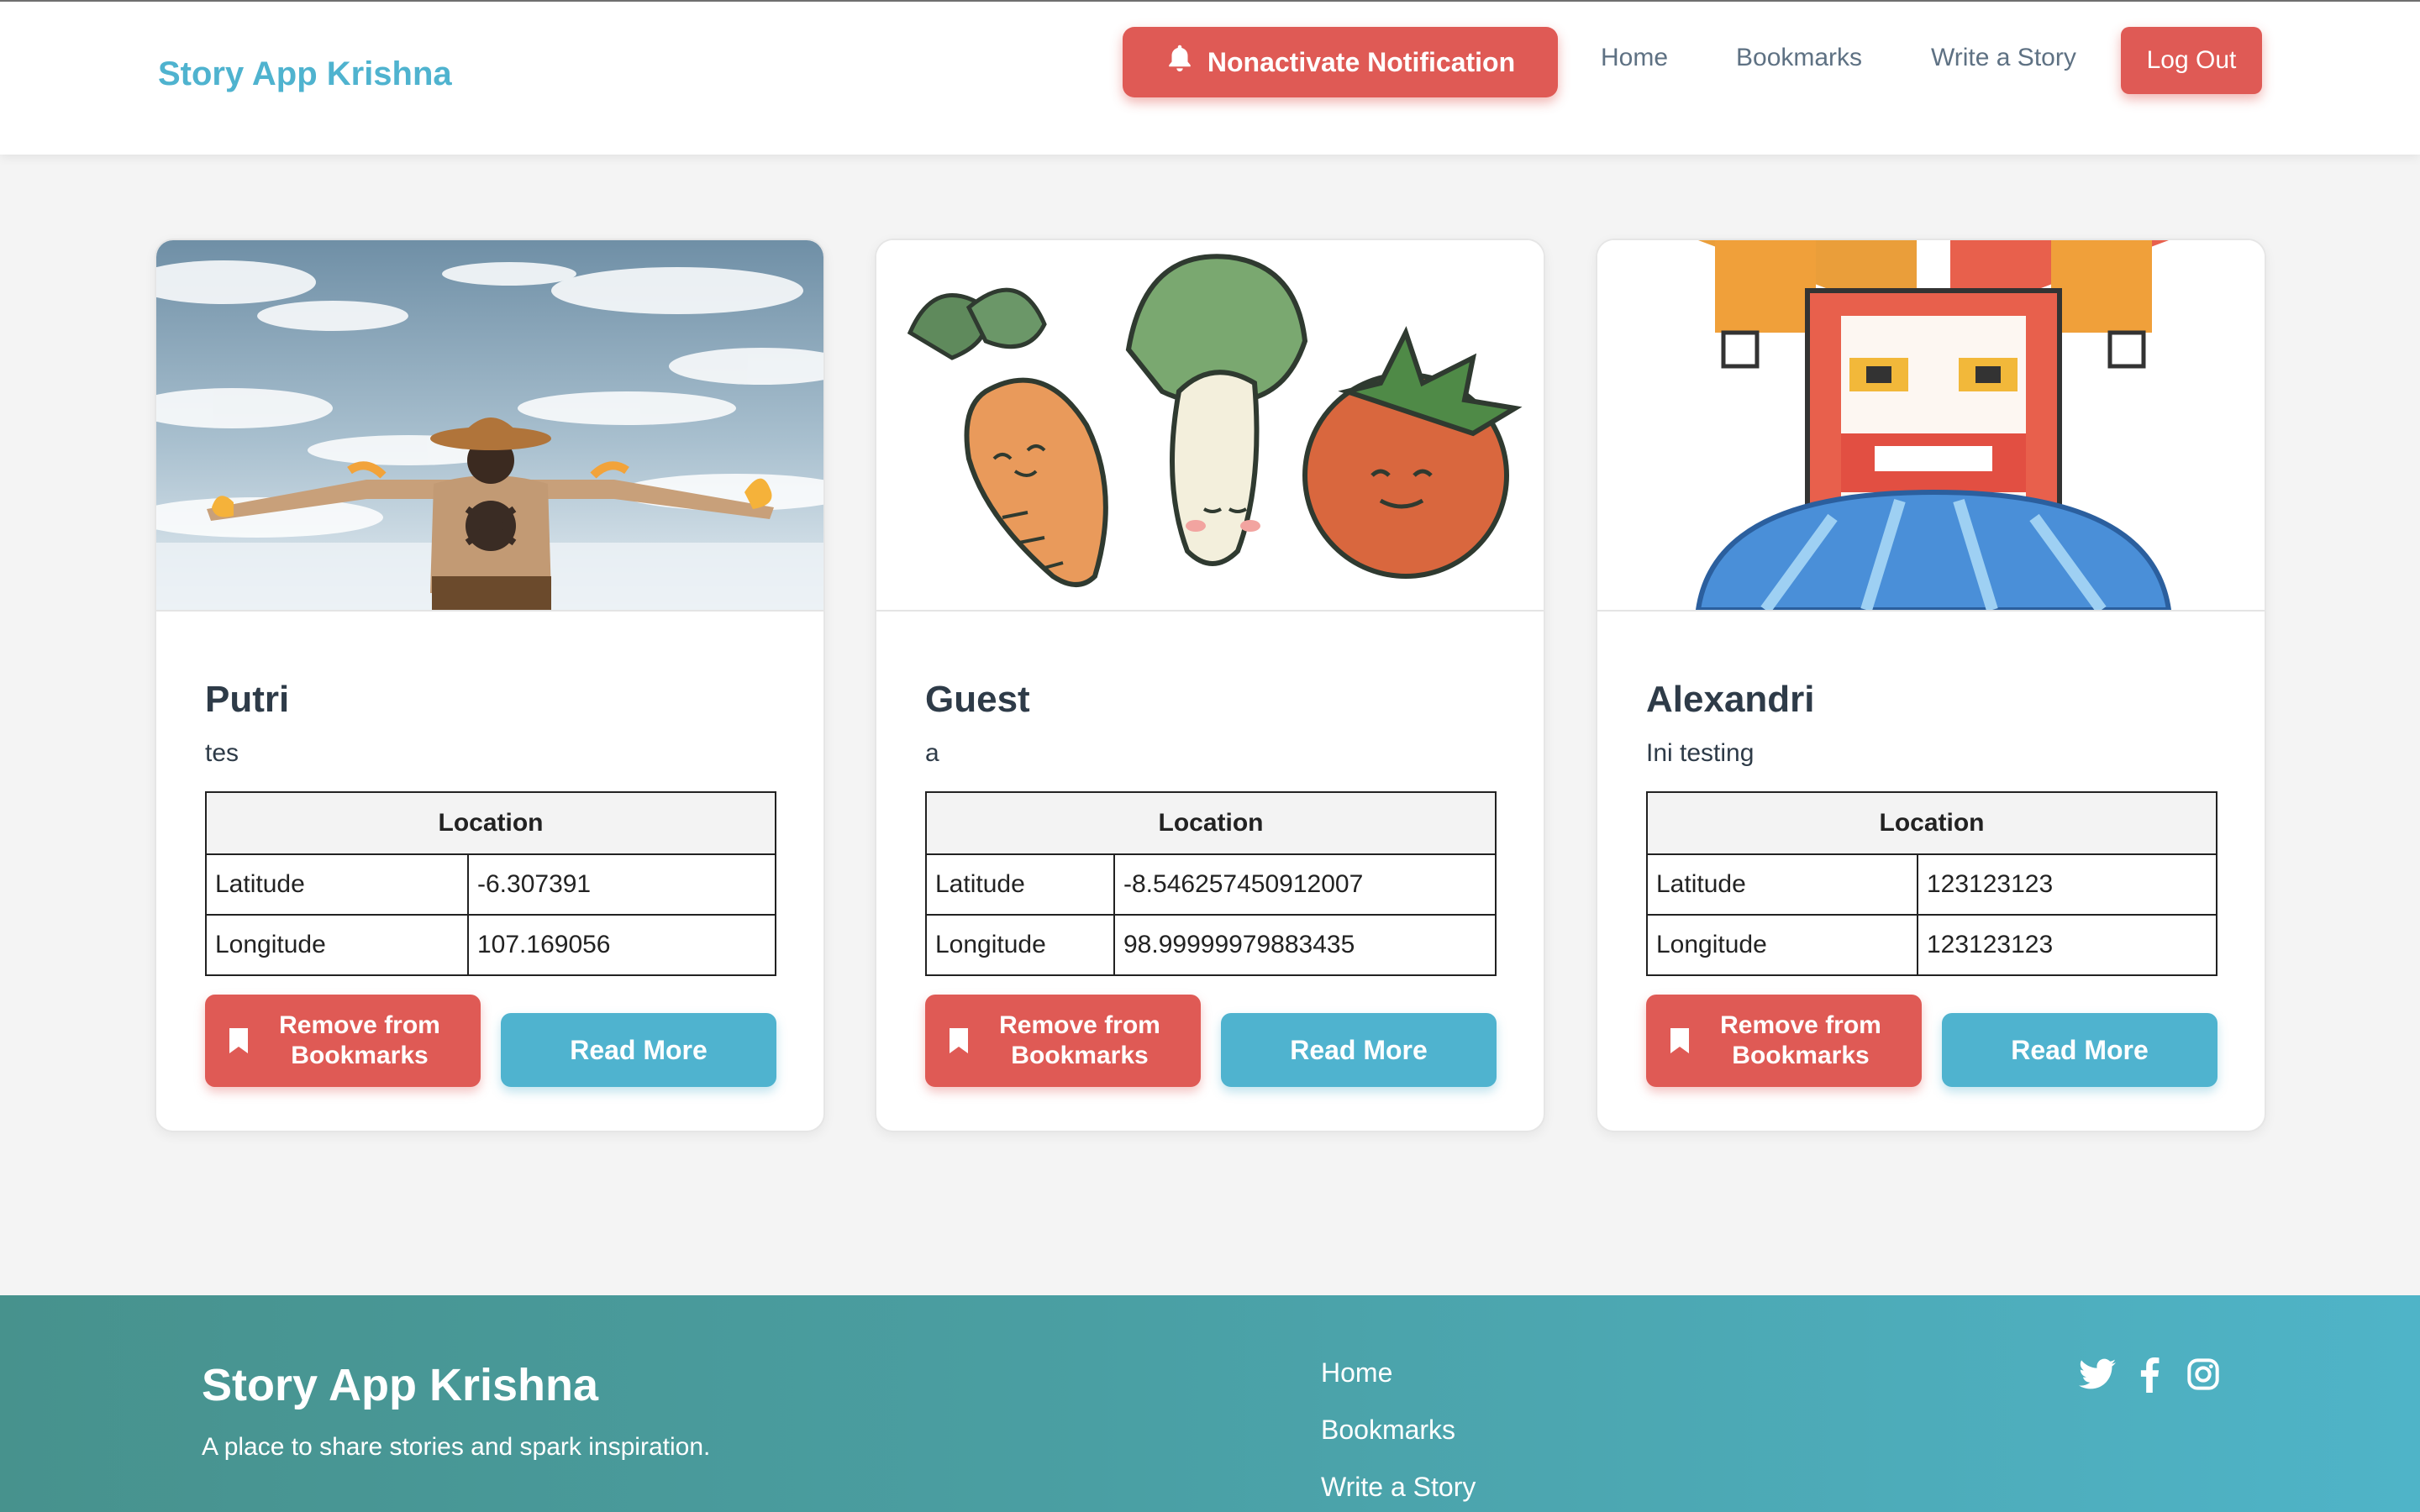  I want to click on footer-write-story-link: Write a Story, so click(1398, 1487).